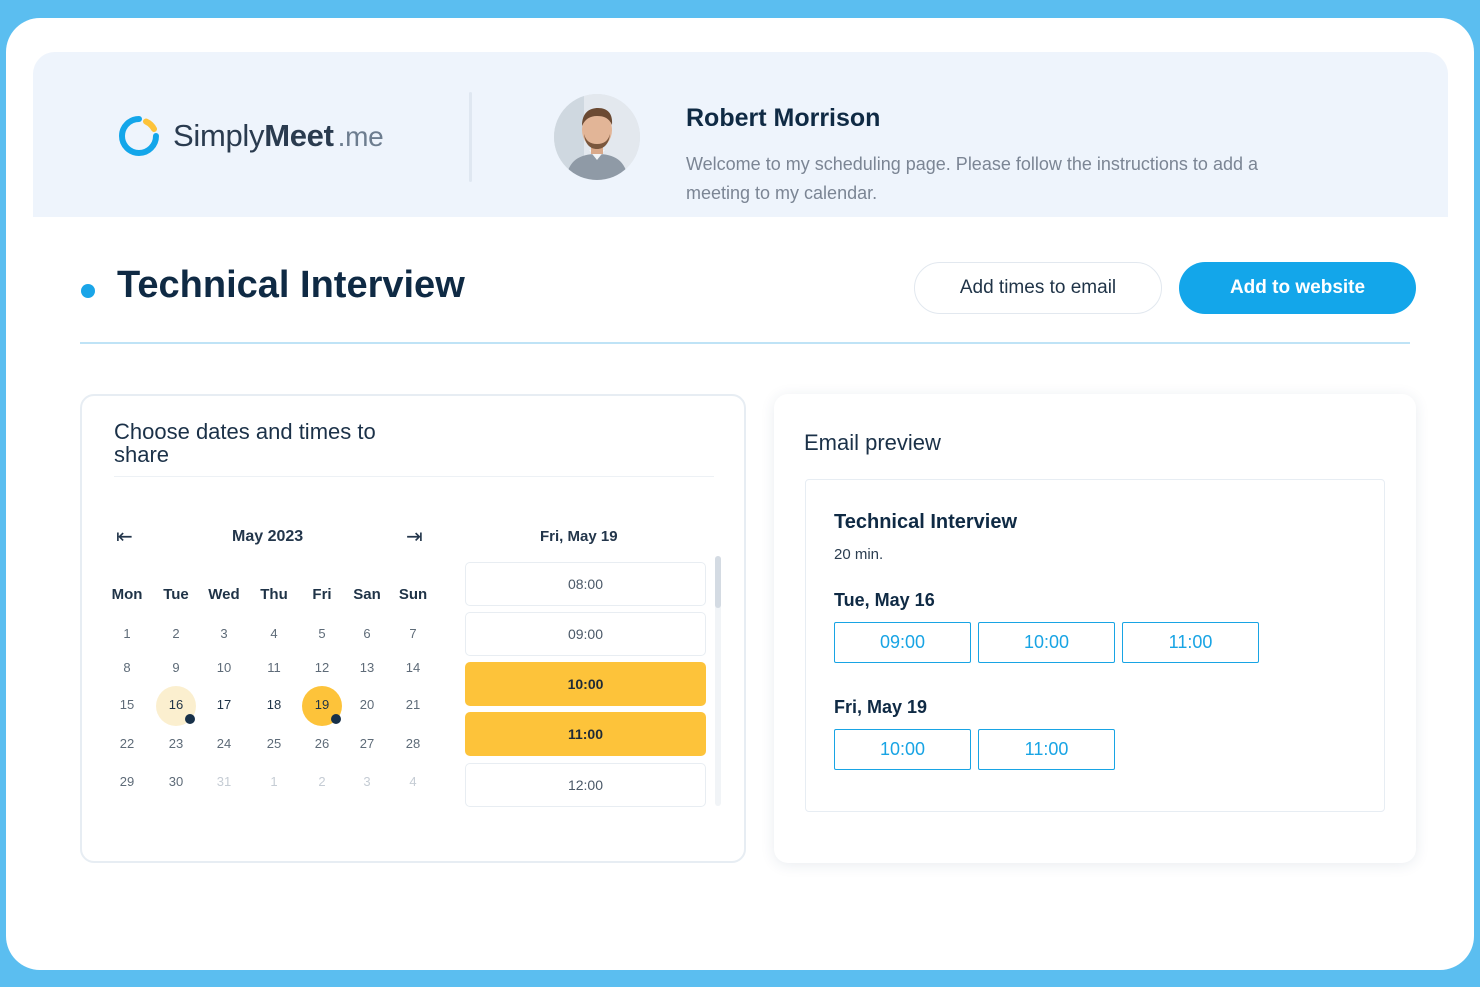 This screenshot has height=987, width=1480. I want to click on brand-logo: SimplyMeet .me, so click(250, 136).